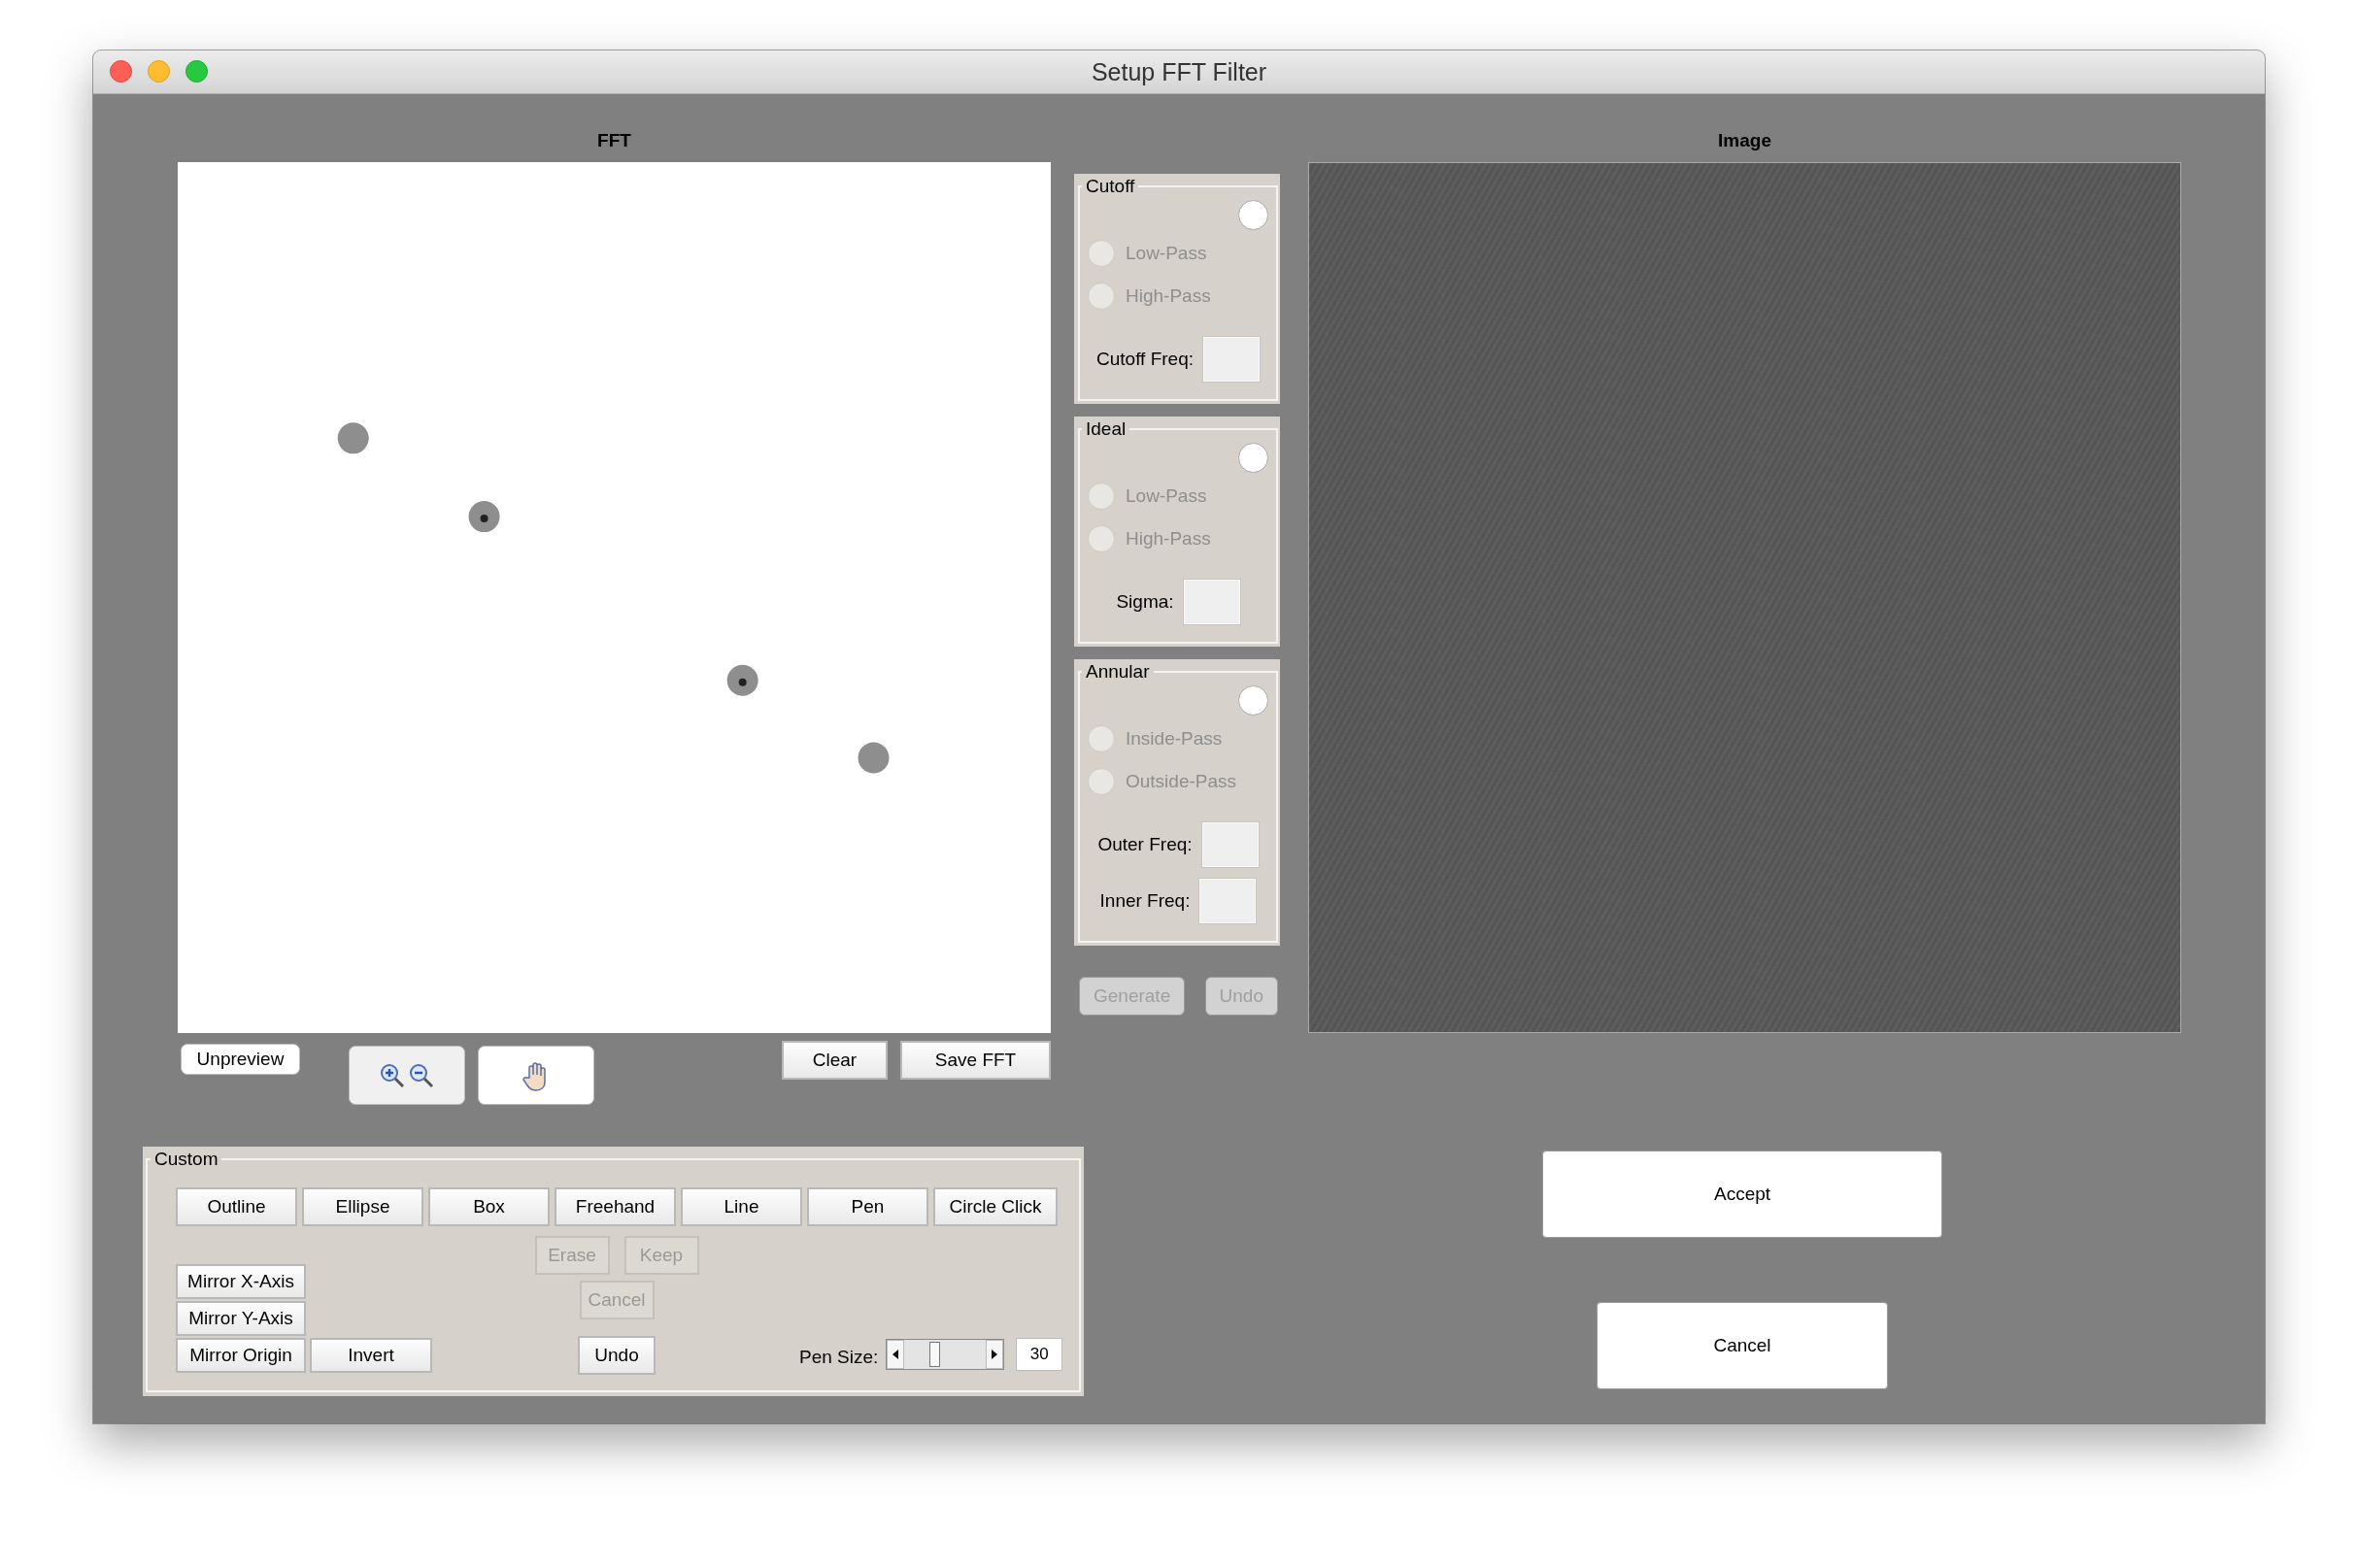 This screenshot has height=1568, width=2357. I want to click on field-label: Cutoff Freq:, so click(1145, 359).